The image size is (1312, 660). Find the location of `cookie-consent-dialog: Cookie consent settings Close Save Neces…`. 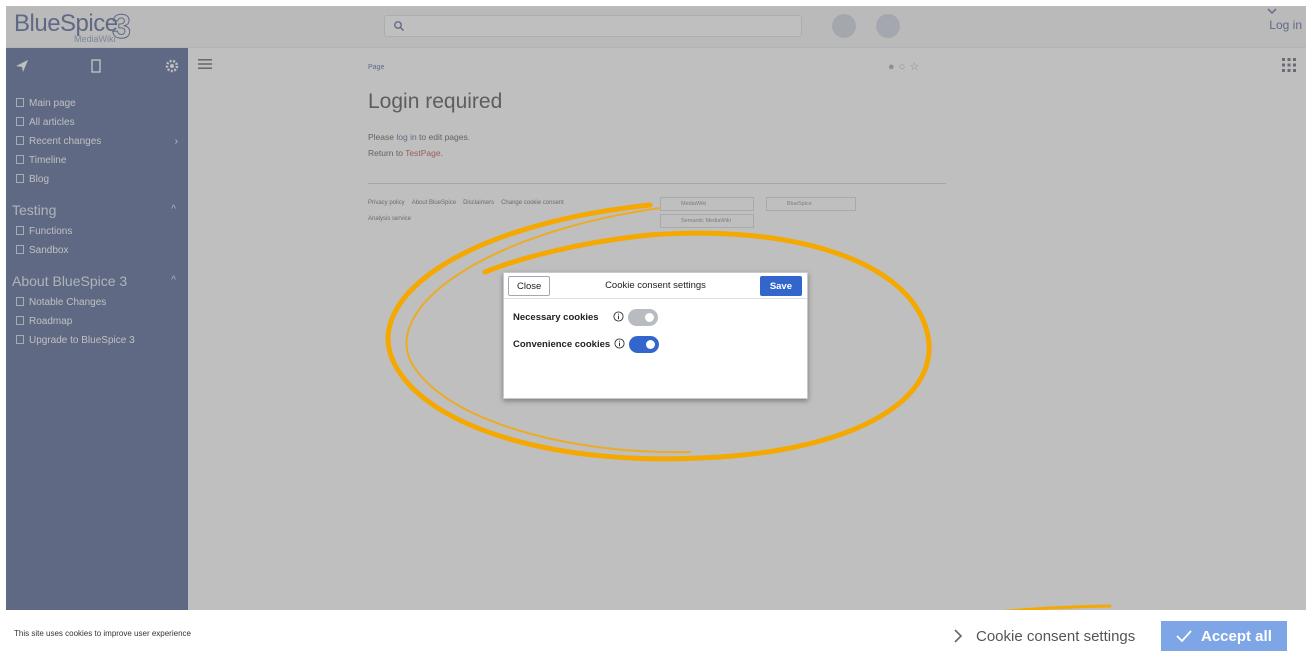

cookie-consent-dialog: Cookie consent settings Close Save Neces… is located at coordinates (655, 335).